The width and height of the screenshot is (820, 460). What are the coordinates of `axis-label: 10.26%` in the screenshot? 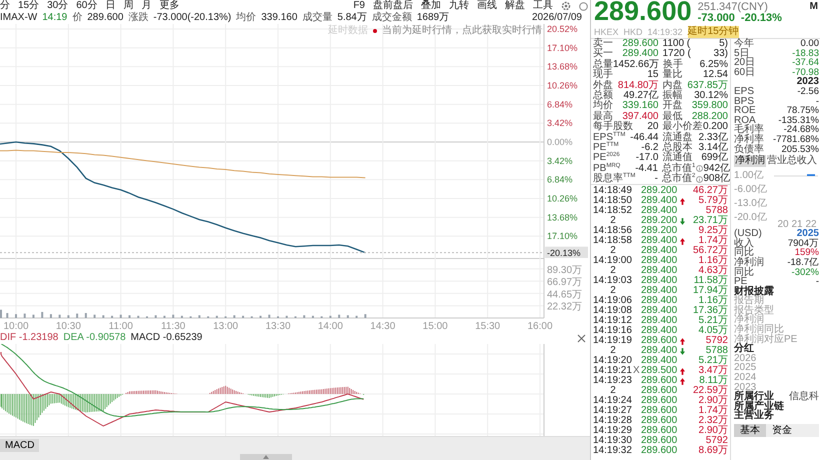 It's located at (562, 199).